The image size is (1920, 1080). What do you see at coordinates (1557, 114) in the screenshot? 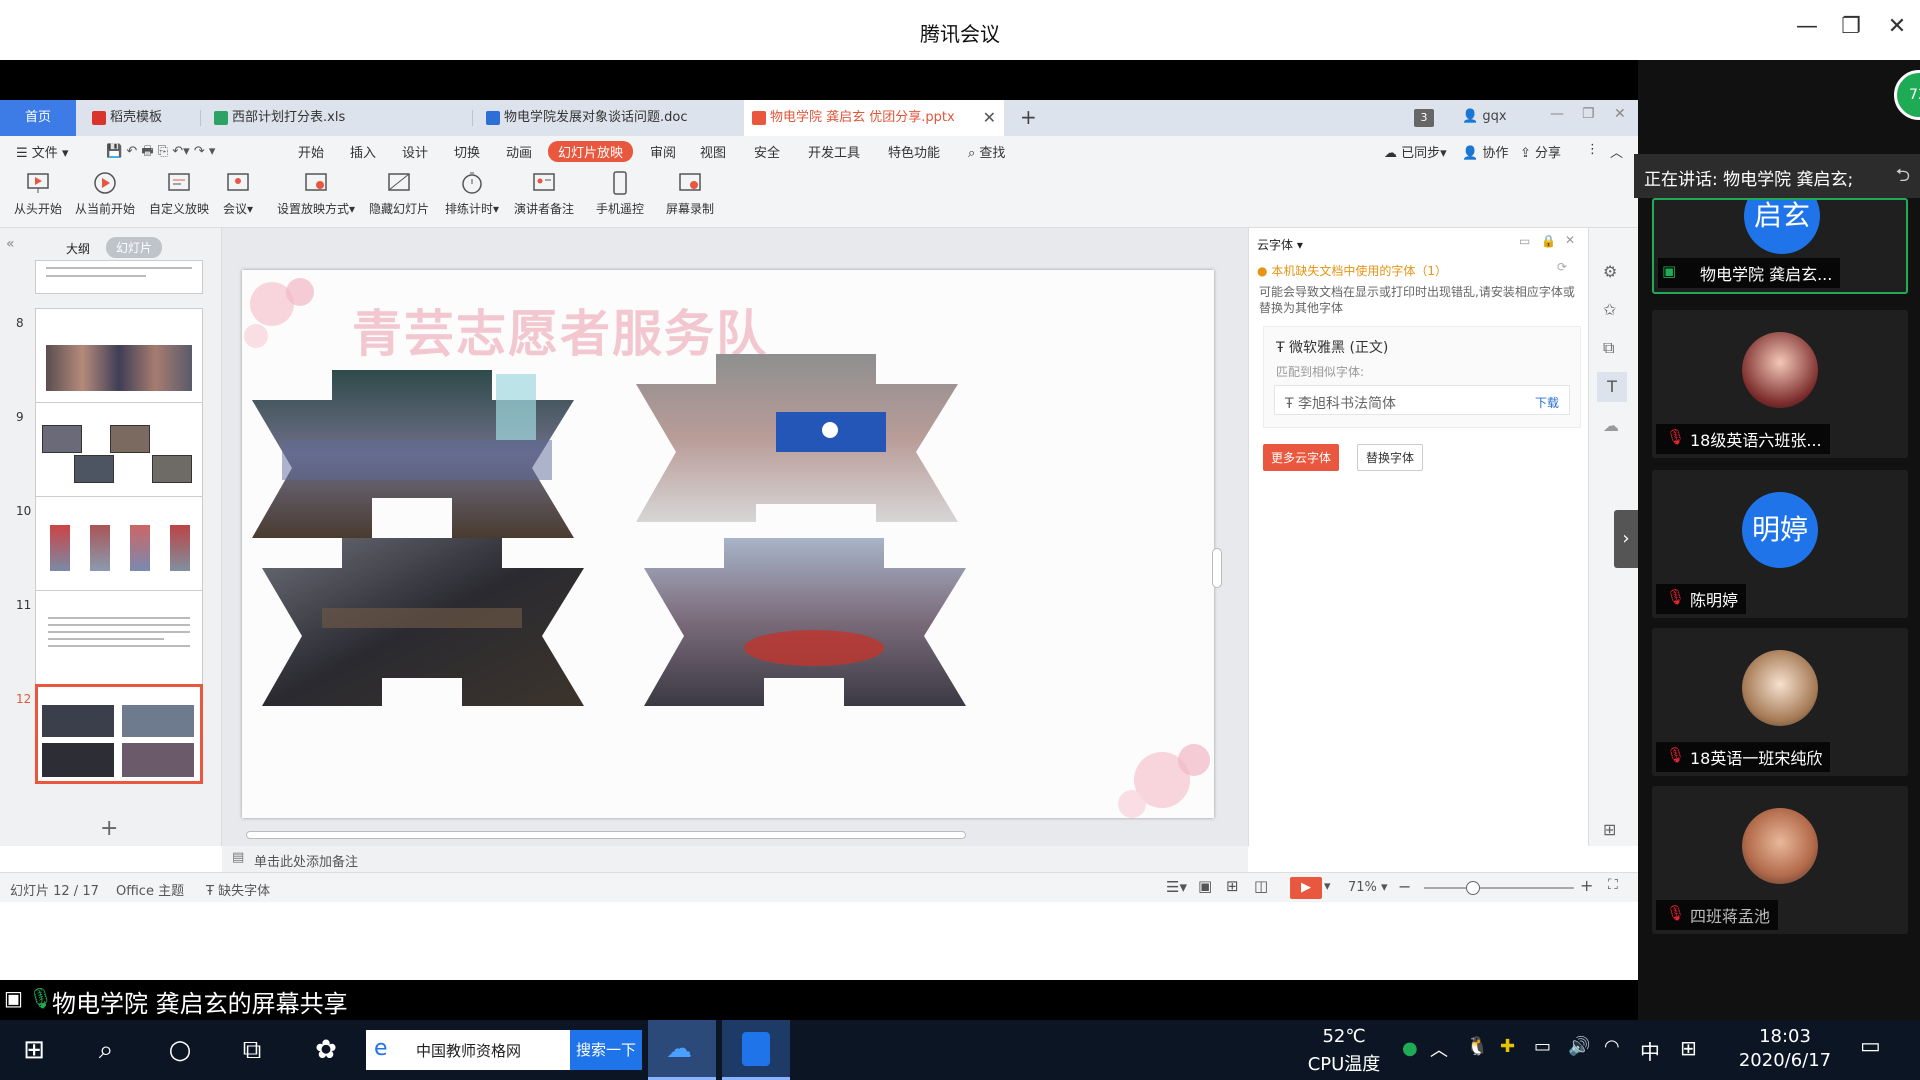
I see `wps-minimize-icon: —` at bounding box center [1557, 114].